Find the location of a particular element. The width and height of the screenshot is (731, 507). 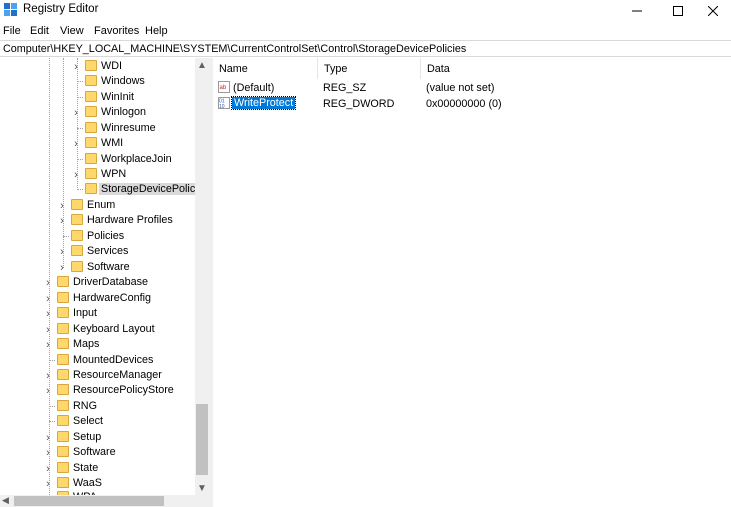

tree-item-input: › Input is located at coordinates (97, 313).